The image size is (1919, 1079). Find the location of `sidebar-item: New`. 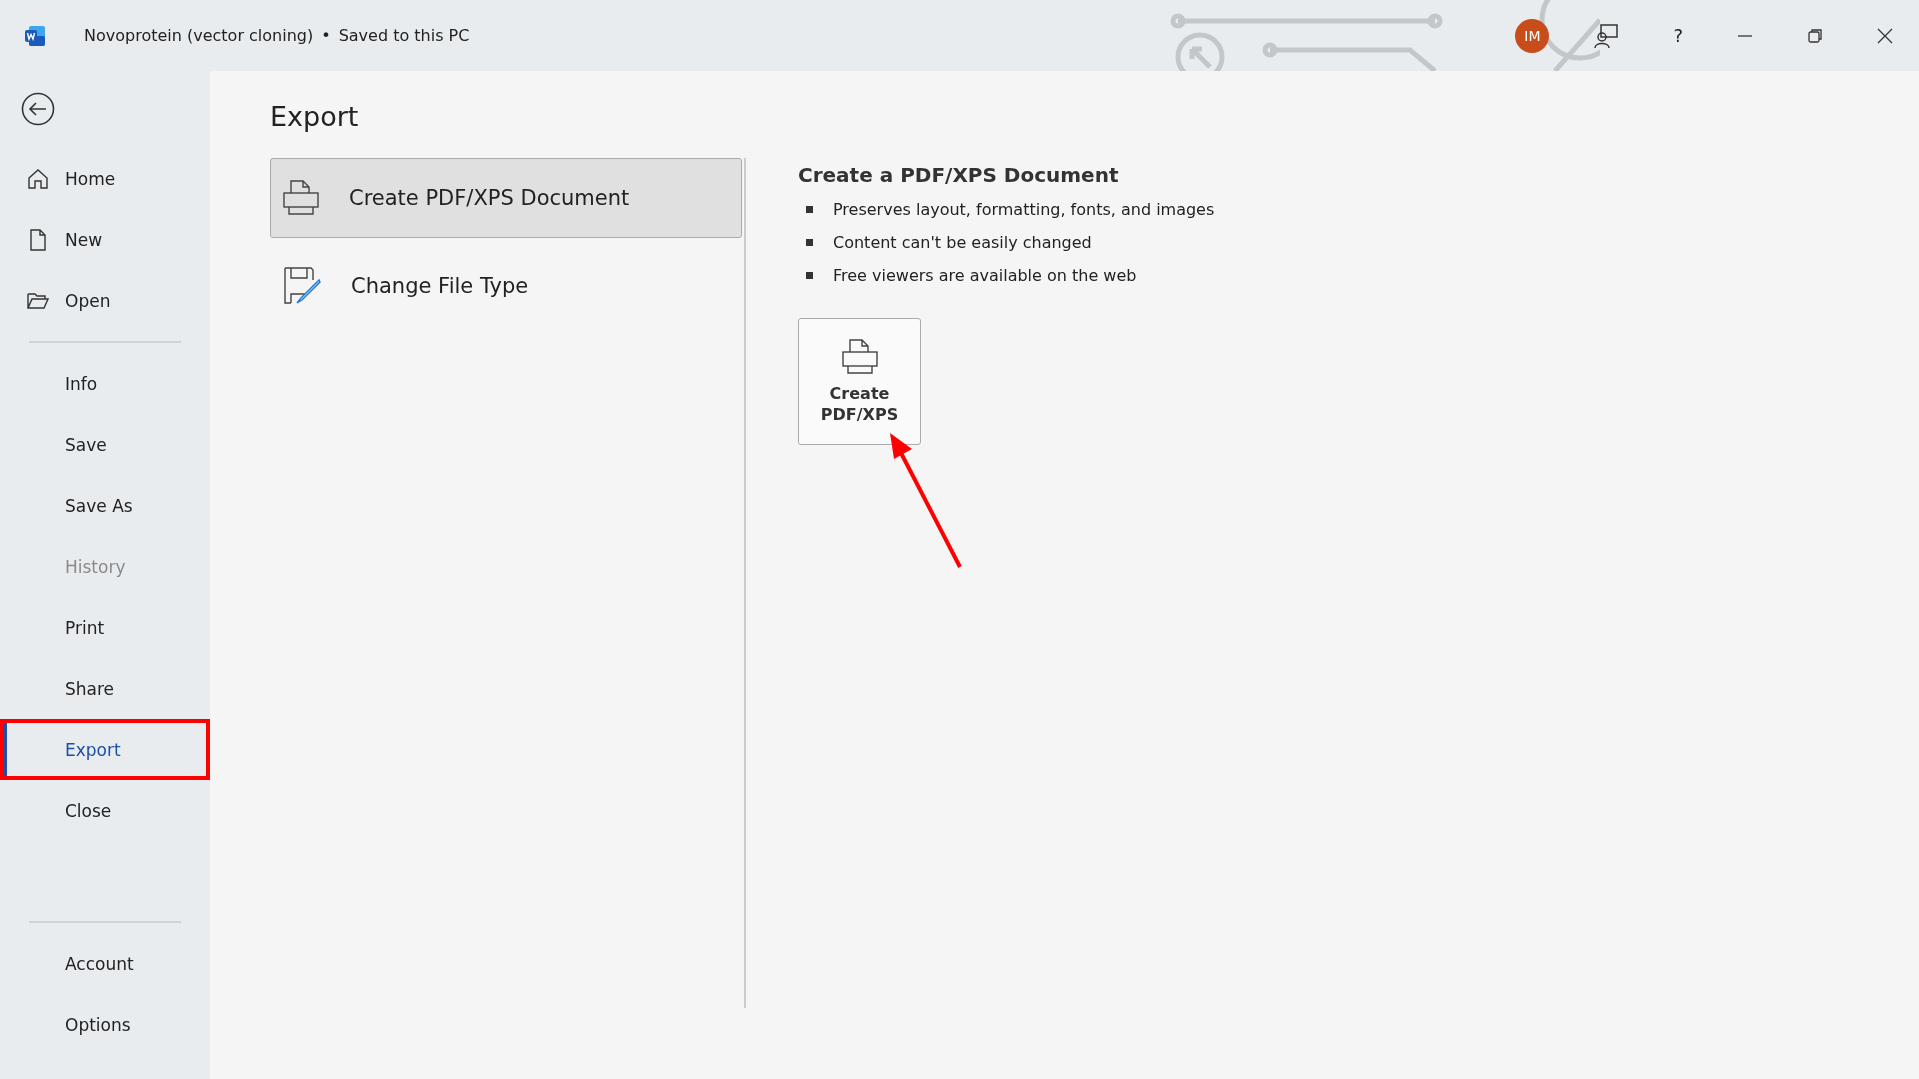

sidebar-item: New is located at coordinates (105, 239).